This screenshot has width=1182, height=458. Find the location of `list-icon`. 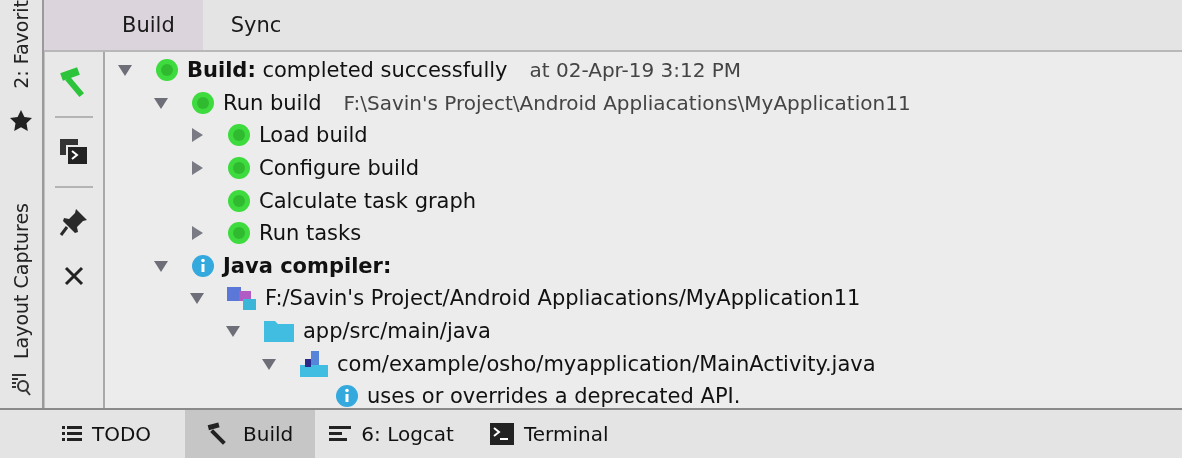

list-icon is located at coordinates (72, 434).